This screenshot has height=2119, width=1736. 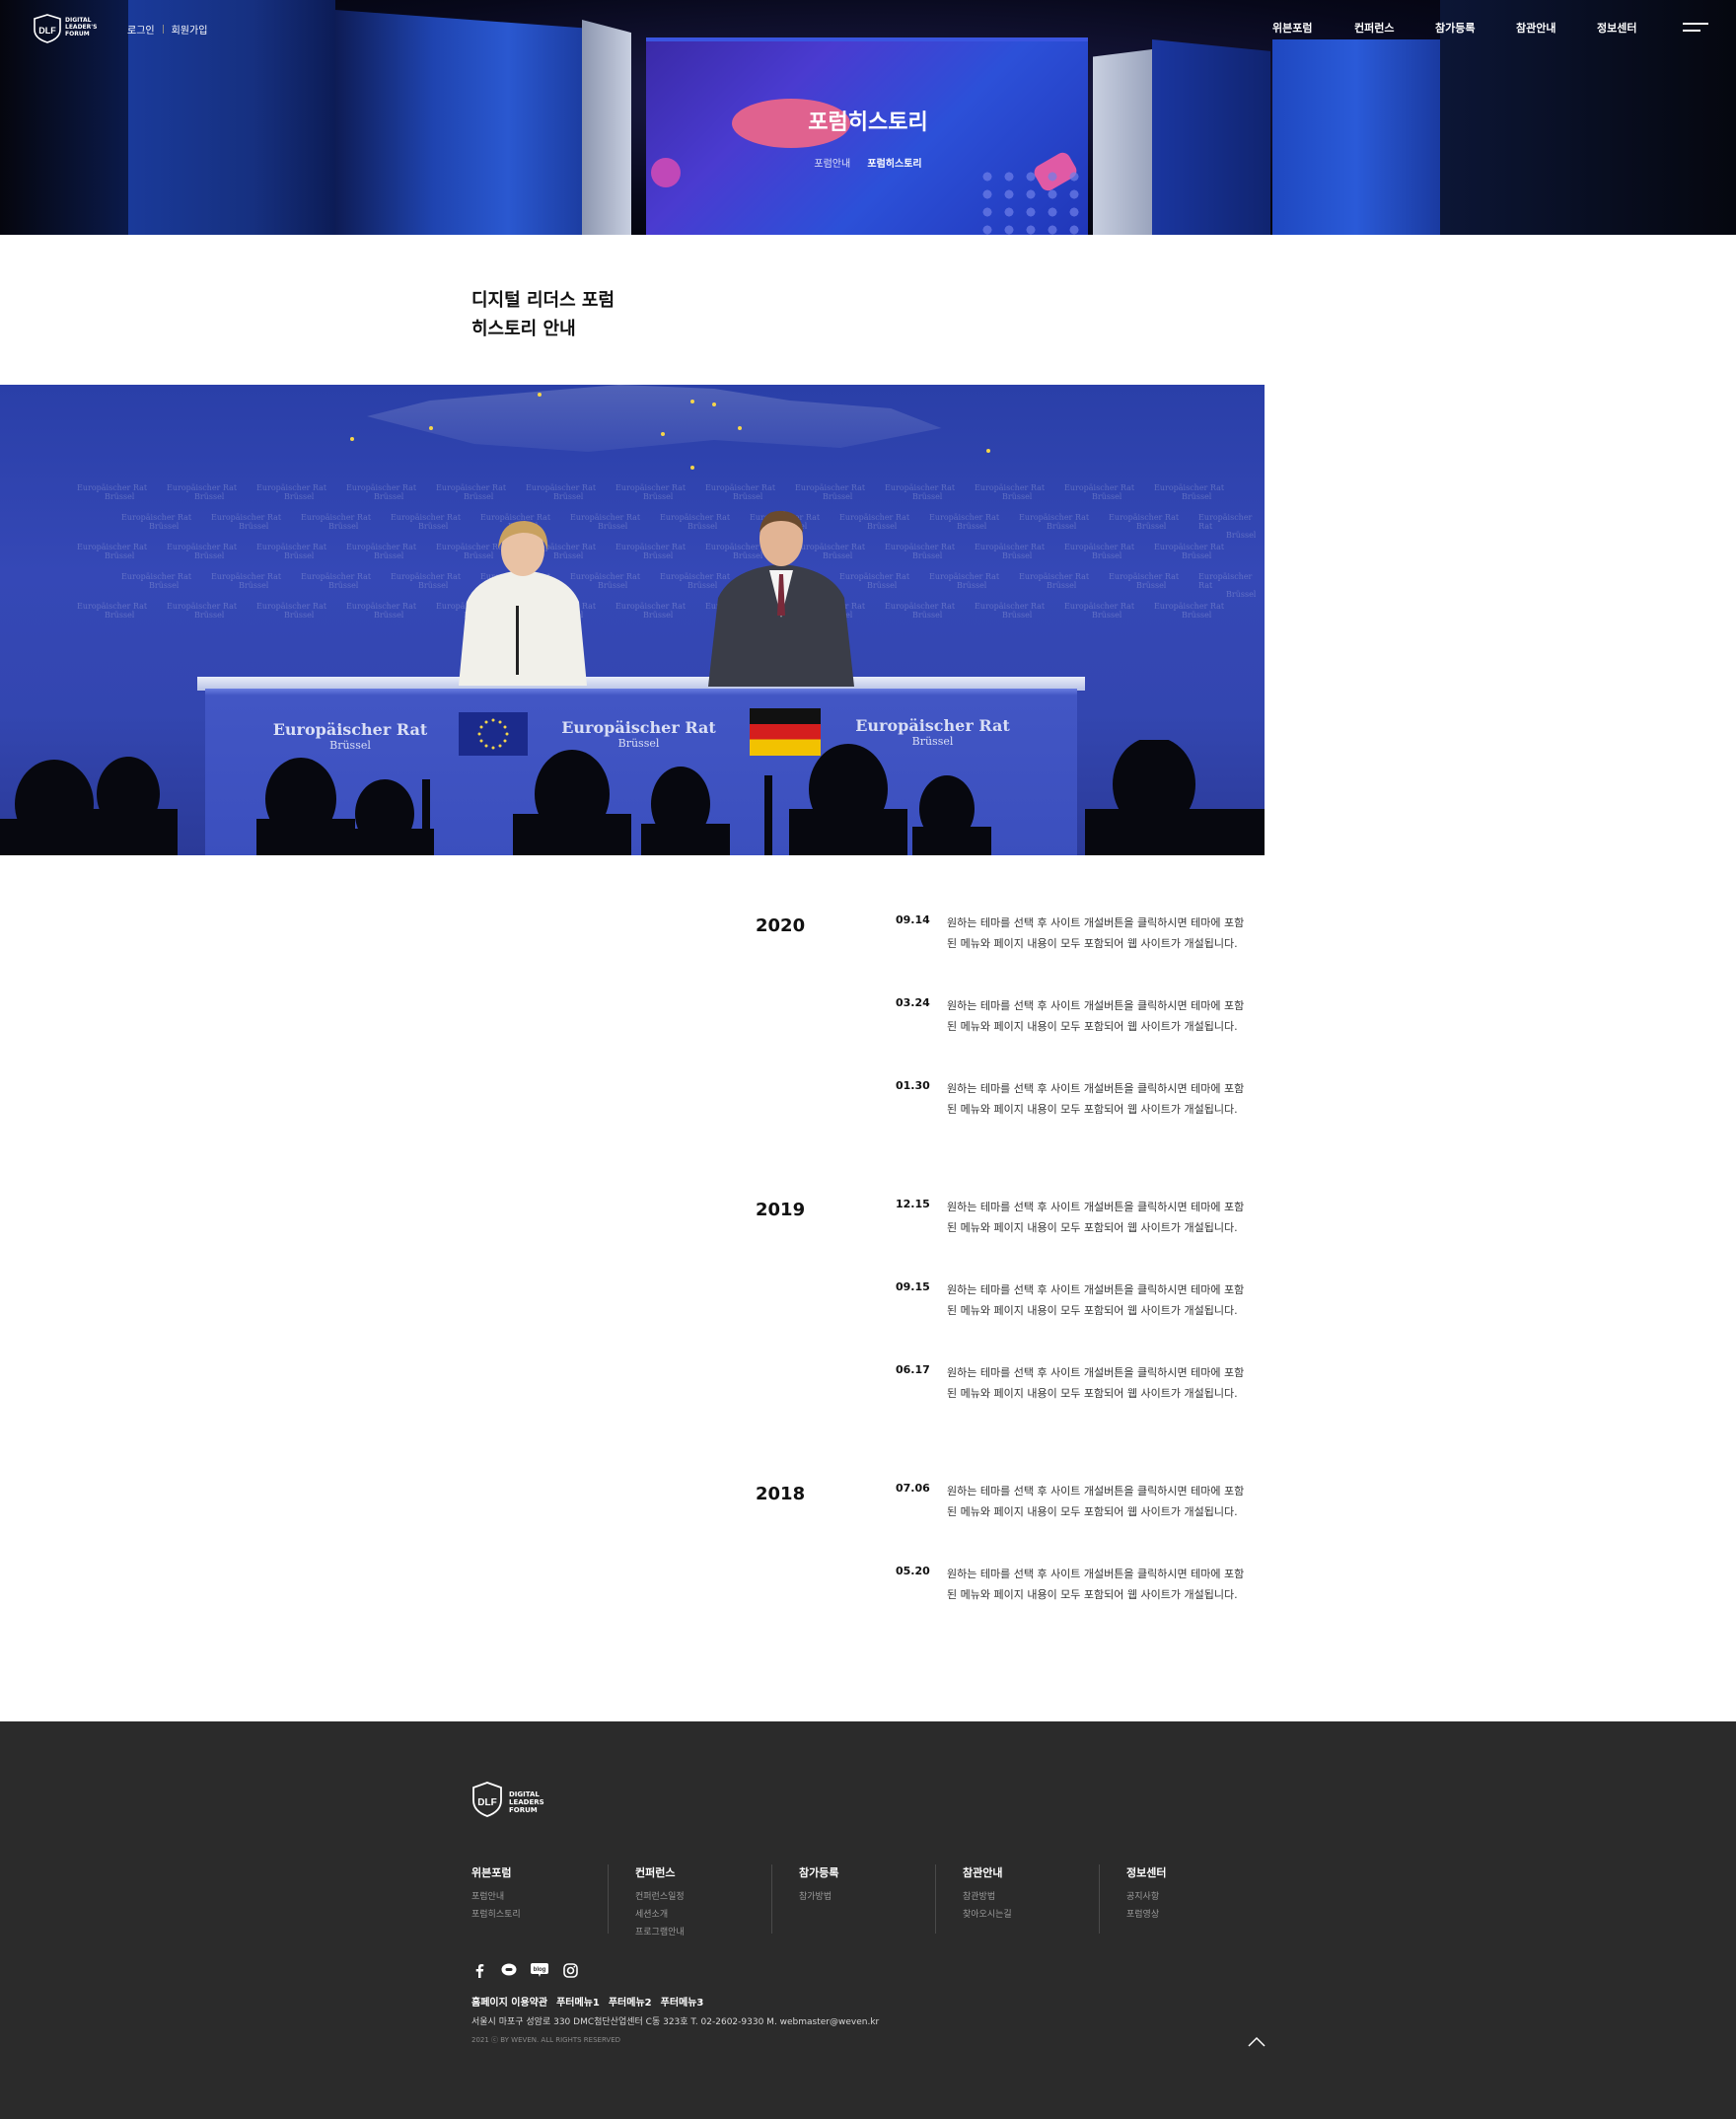 I want to click on intro-line: 히스토리 안내, so click(x=523, y=329).